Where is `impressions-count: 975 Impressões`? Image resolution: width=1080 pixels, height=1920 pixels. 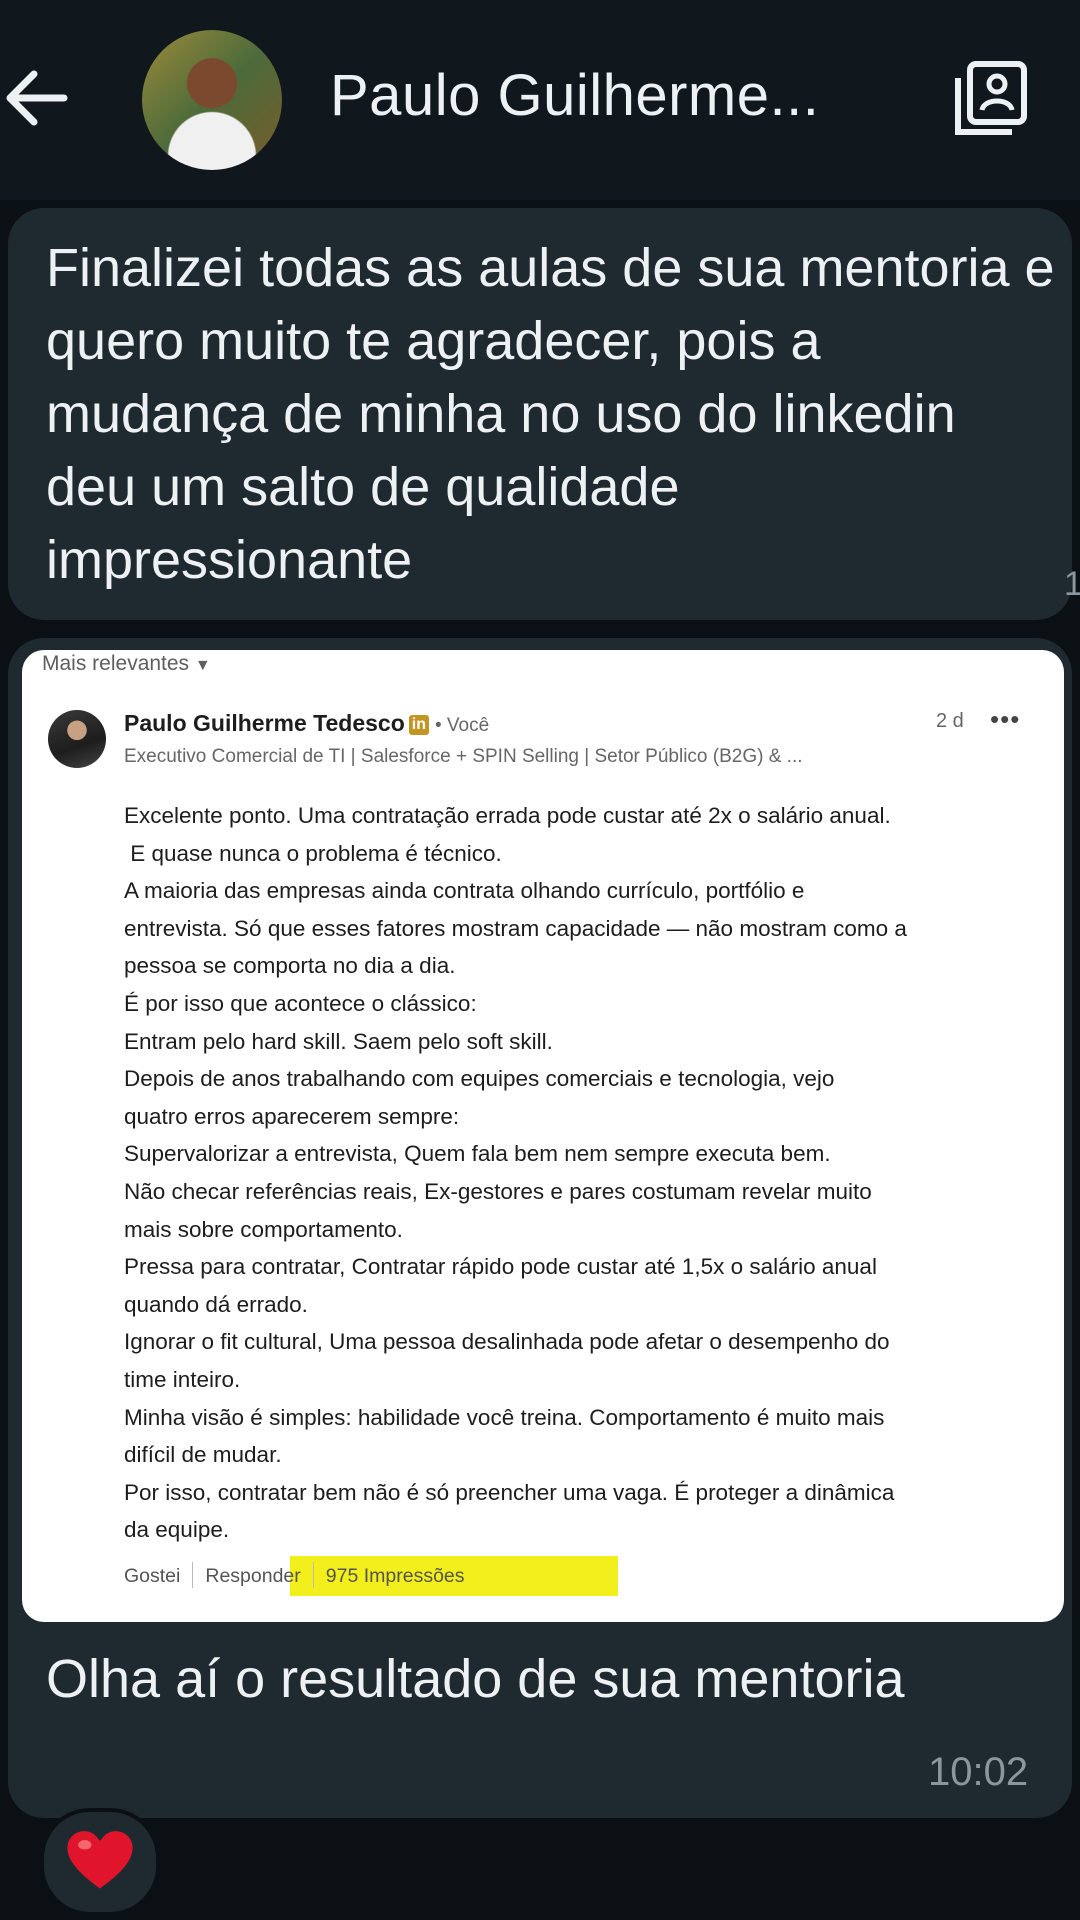
impressions-count: 975 Impressões is located at coordinates (395, 1576).